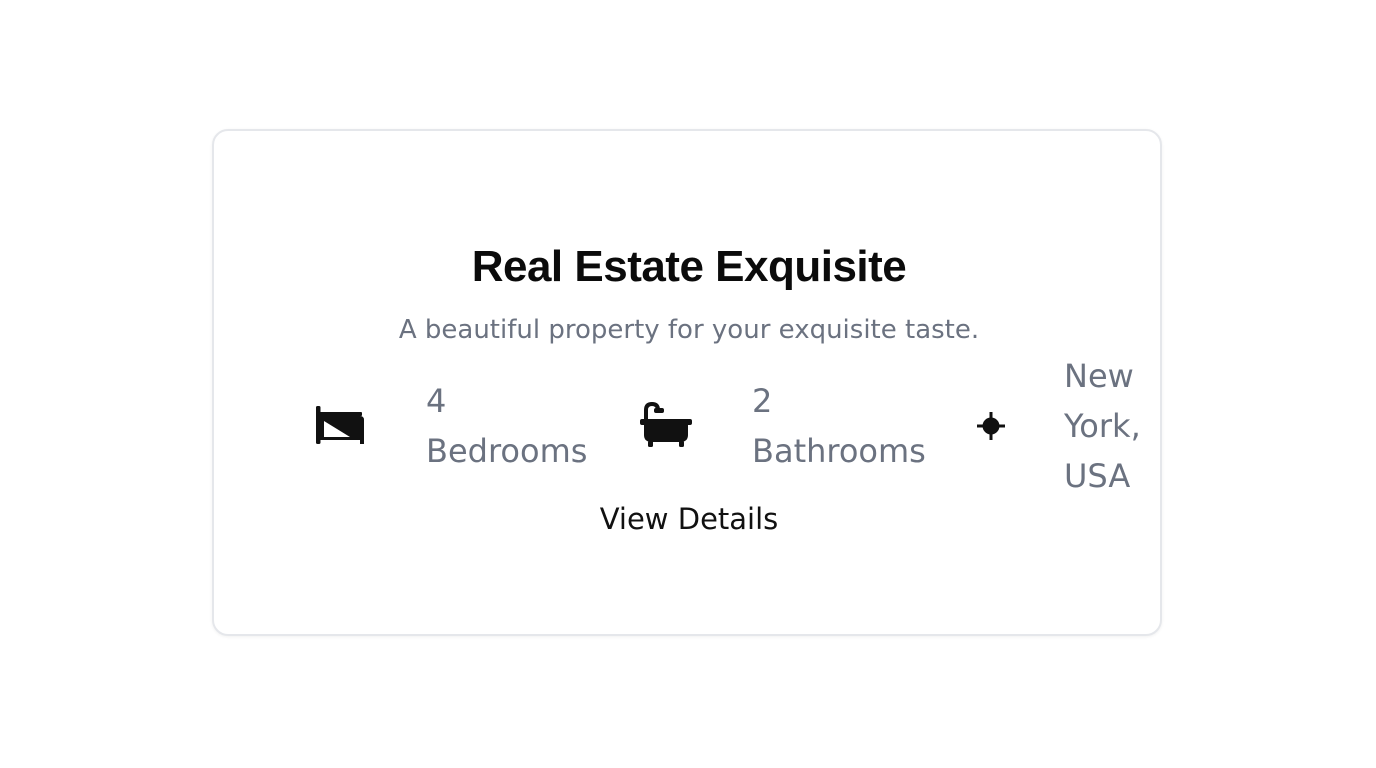  What do you see at coordinates (689, 519) in the screenshot?
I see `view-details-button: View Details` at bounding box center [689, 519].